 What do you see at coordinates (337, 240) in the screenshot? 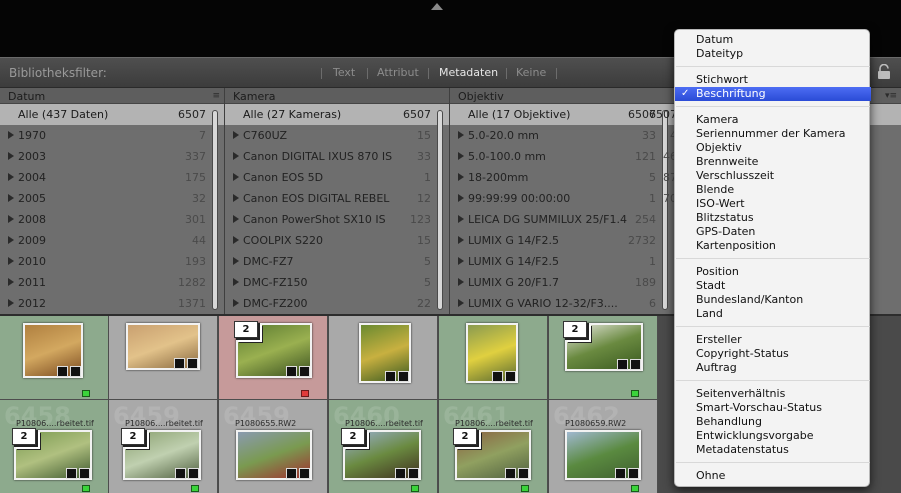
I see `filter-row: COOLPIX S220 15` at bounding box center [337, 240].